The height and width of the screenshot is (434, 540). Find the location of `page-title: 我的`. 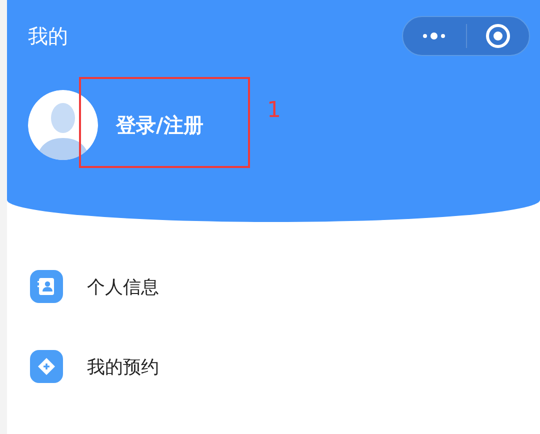

page-title: 我的 is located at coordinates (48, 36).